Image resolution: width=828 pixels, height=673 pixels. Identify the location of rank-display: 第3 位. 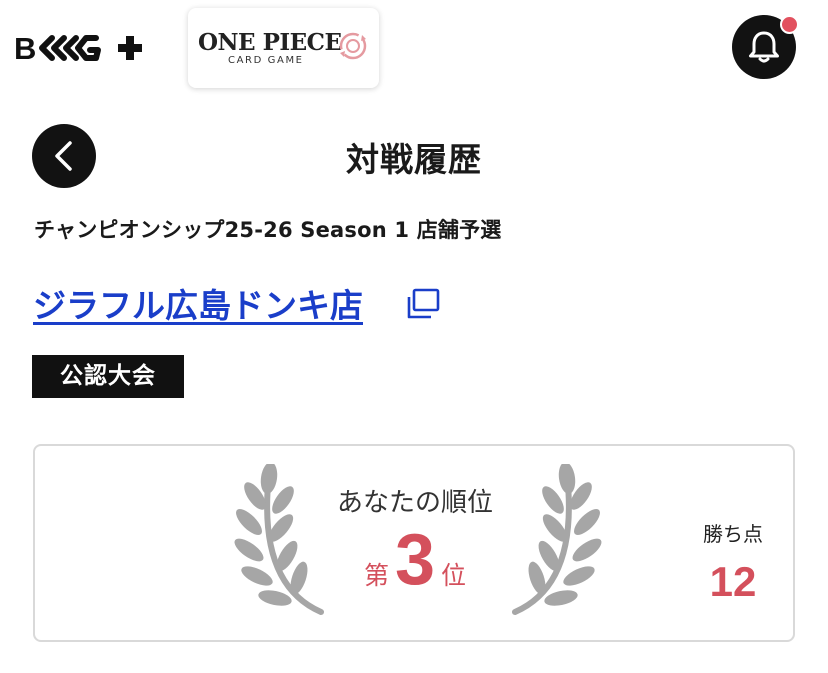
(415, 560).